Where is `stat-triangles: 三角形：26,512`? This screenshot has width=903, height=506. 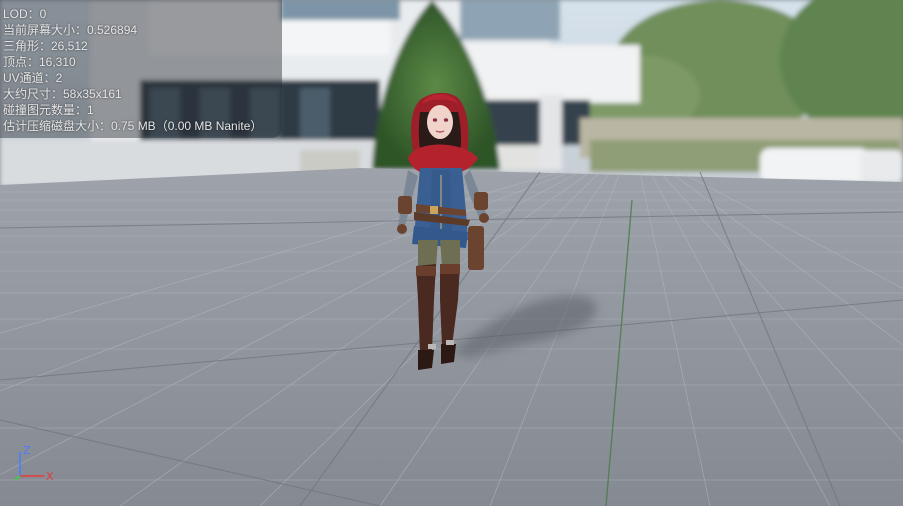
stat-triangles: 三角形：26,512 is located at coordinates (45, 46).